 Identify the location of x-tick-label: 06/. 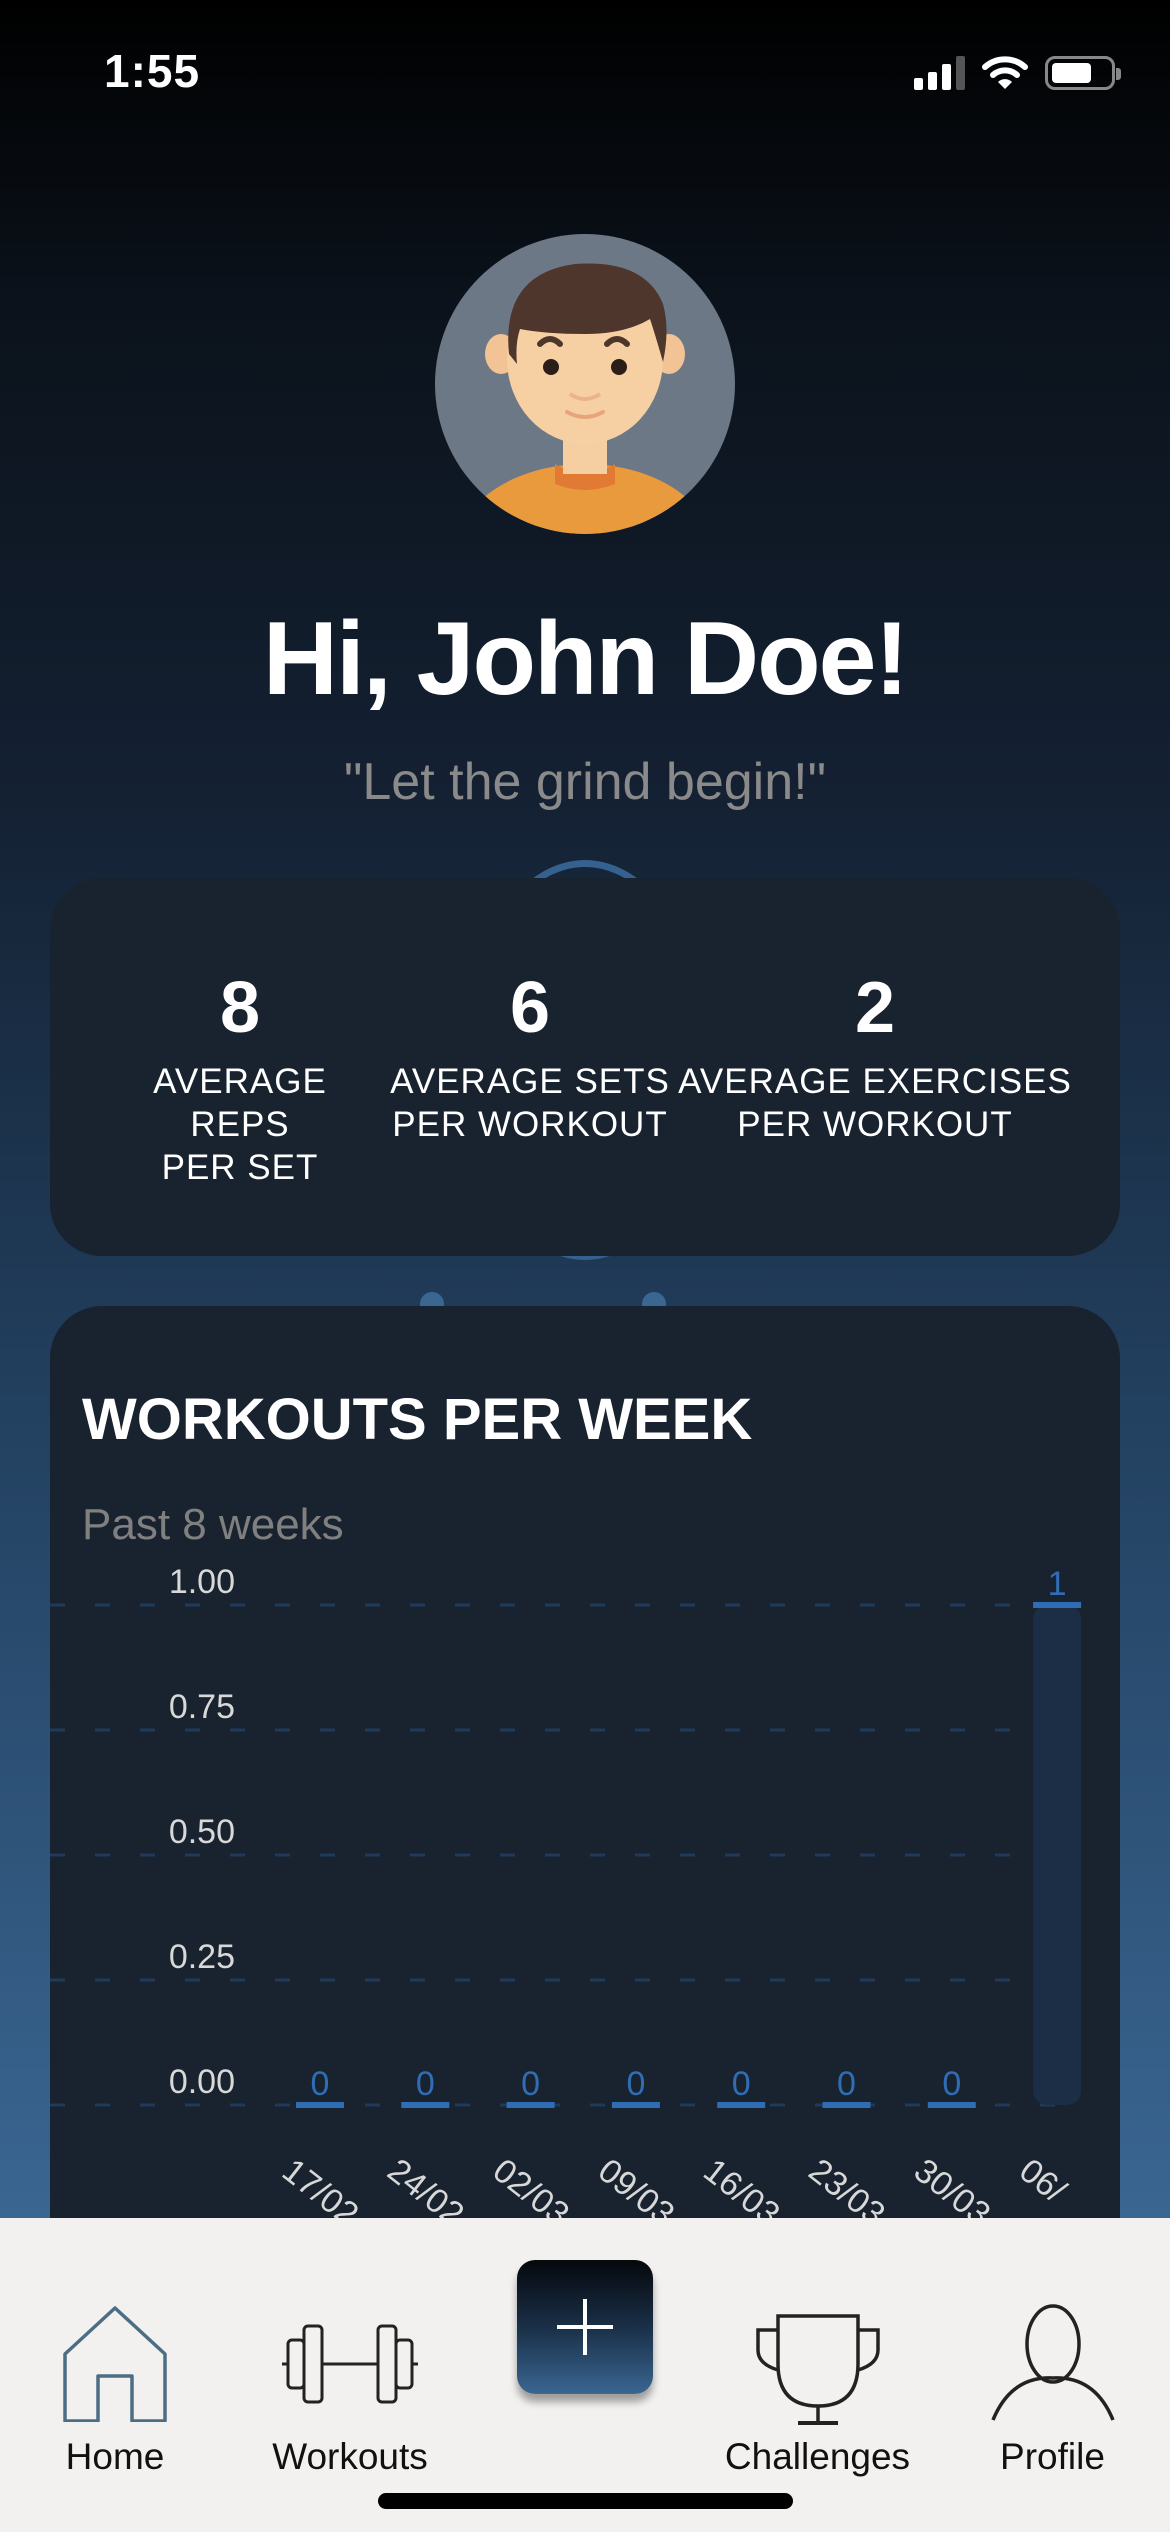
(1042, 2180).